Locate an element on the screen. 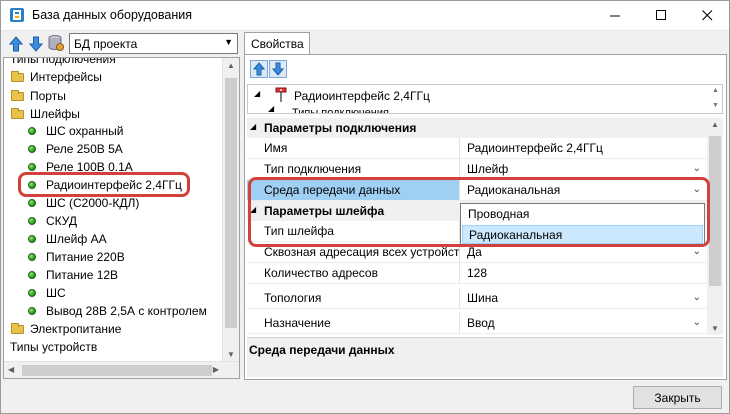 This screenshot has height=414, width=730. tree-item: Электропитание is located at coordinates (66, 329).